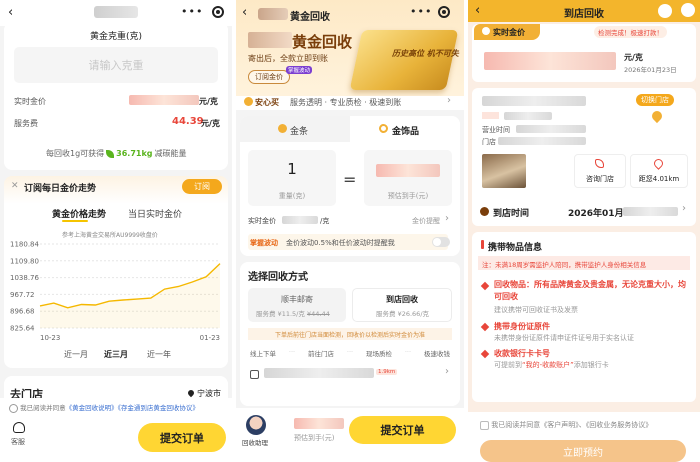 The image size is (700, 462). I want to click on hours-label: 营业时间, so click(496, 130).